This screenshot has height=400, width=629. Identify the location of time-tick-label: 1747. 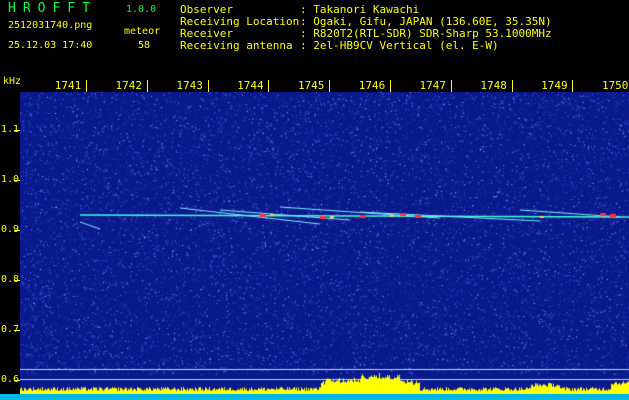
(433, 85).